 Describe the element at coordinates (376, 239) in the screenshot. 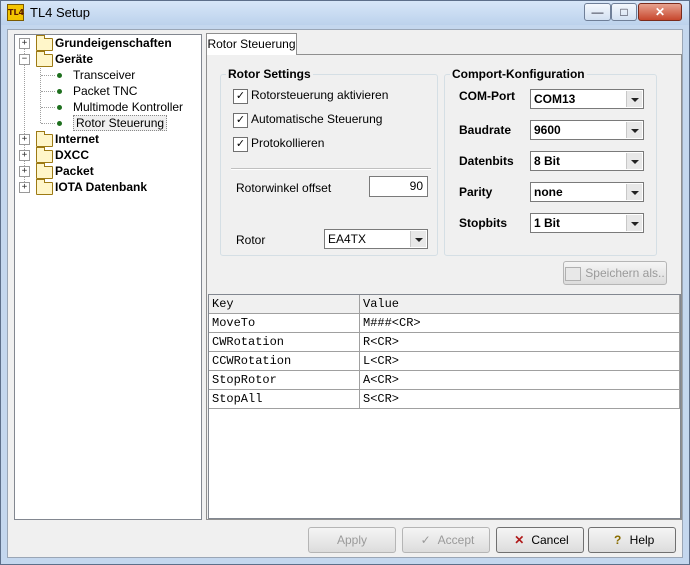

I see `rotor-select: EA4TX` at that location.